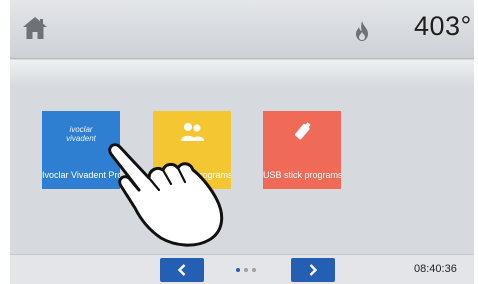 The width and height of the screenshot is (478, 284). I want to click on chevron-left-icon, so click(181, 270).